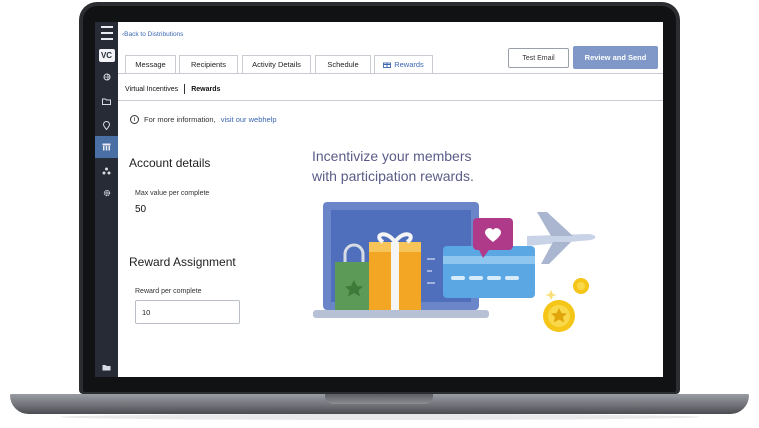 The image size is (759, 428). I want to click on reward-per-complete-label: Reward per complete, so click(168, 291).